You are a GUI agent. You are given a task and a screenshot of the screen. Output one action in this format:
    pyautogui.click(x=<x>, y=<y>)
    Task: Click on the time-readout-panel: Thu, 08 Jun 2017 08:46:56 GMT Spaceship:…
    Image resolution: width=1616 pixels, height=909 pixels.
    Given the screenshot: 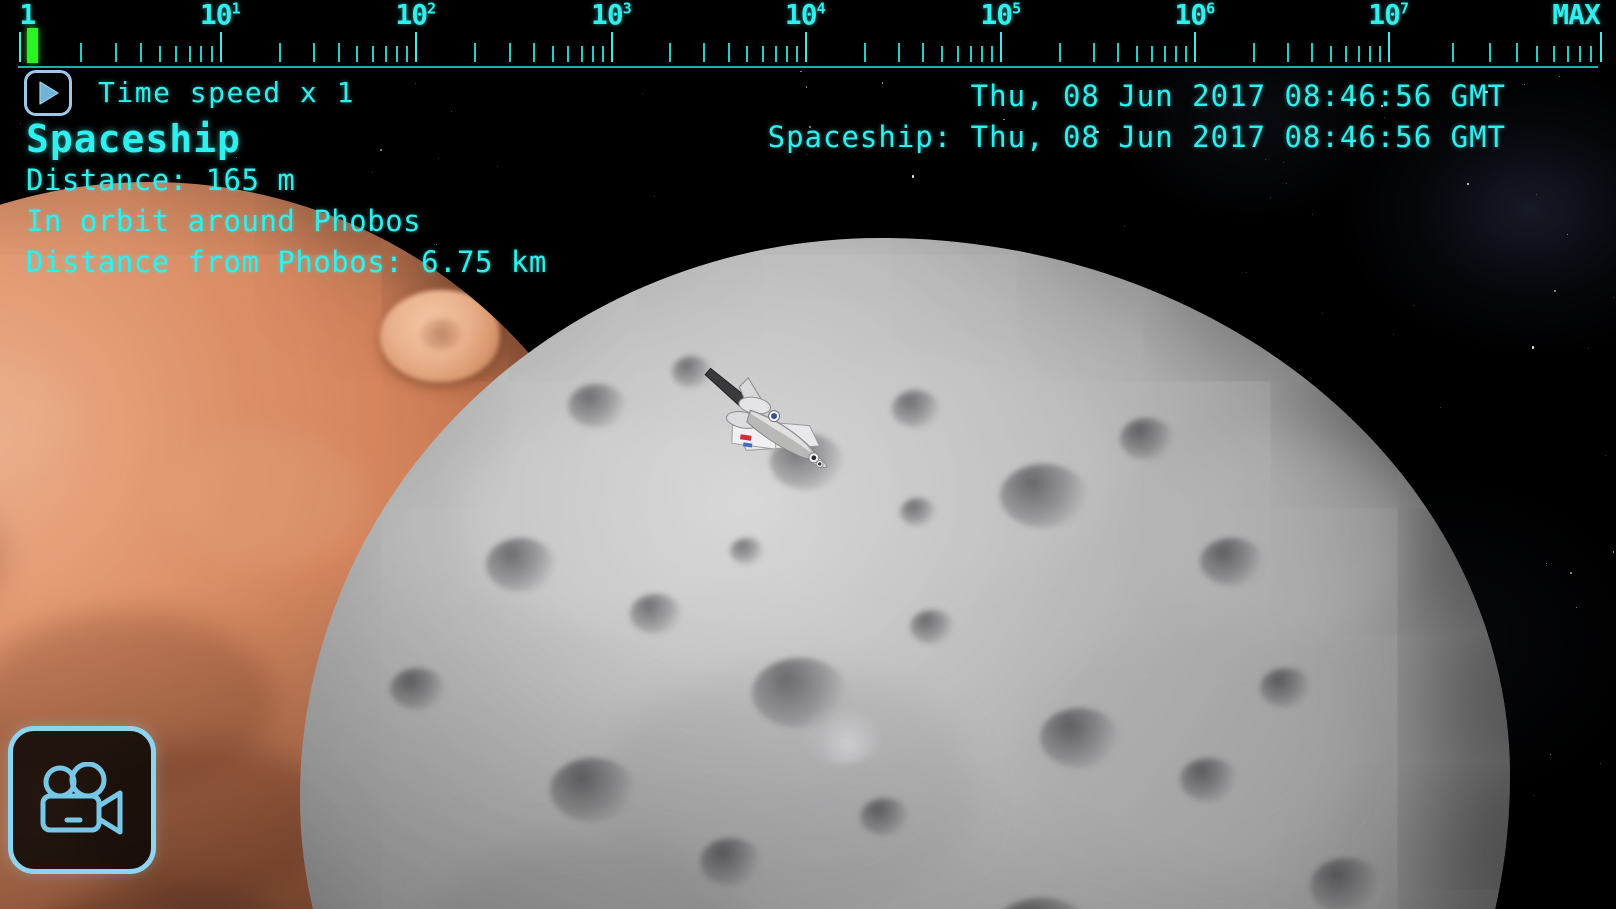 What is the action you would take?
    pyautogui.click(x=1137, y=117)
    